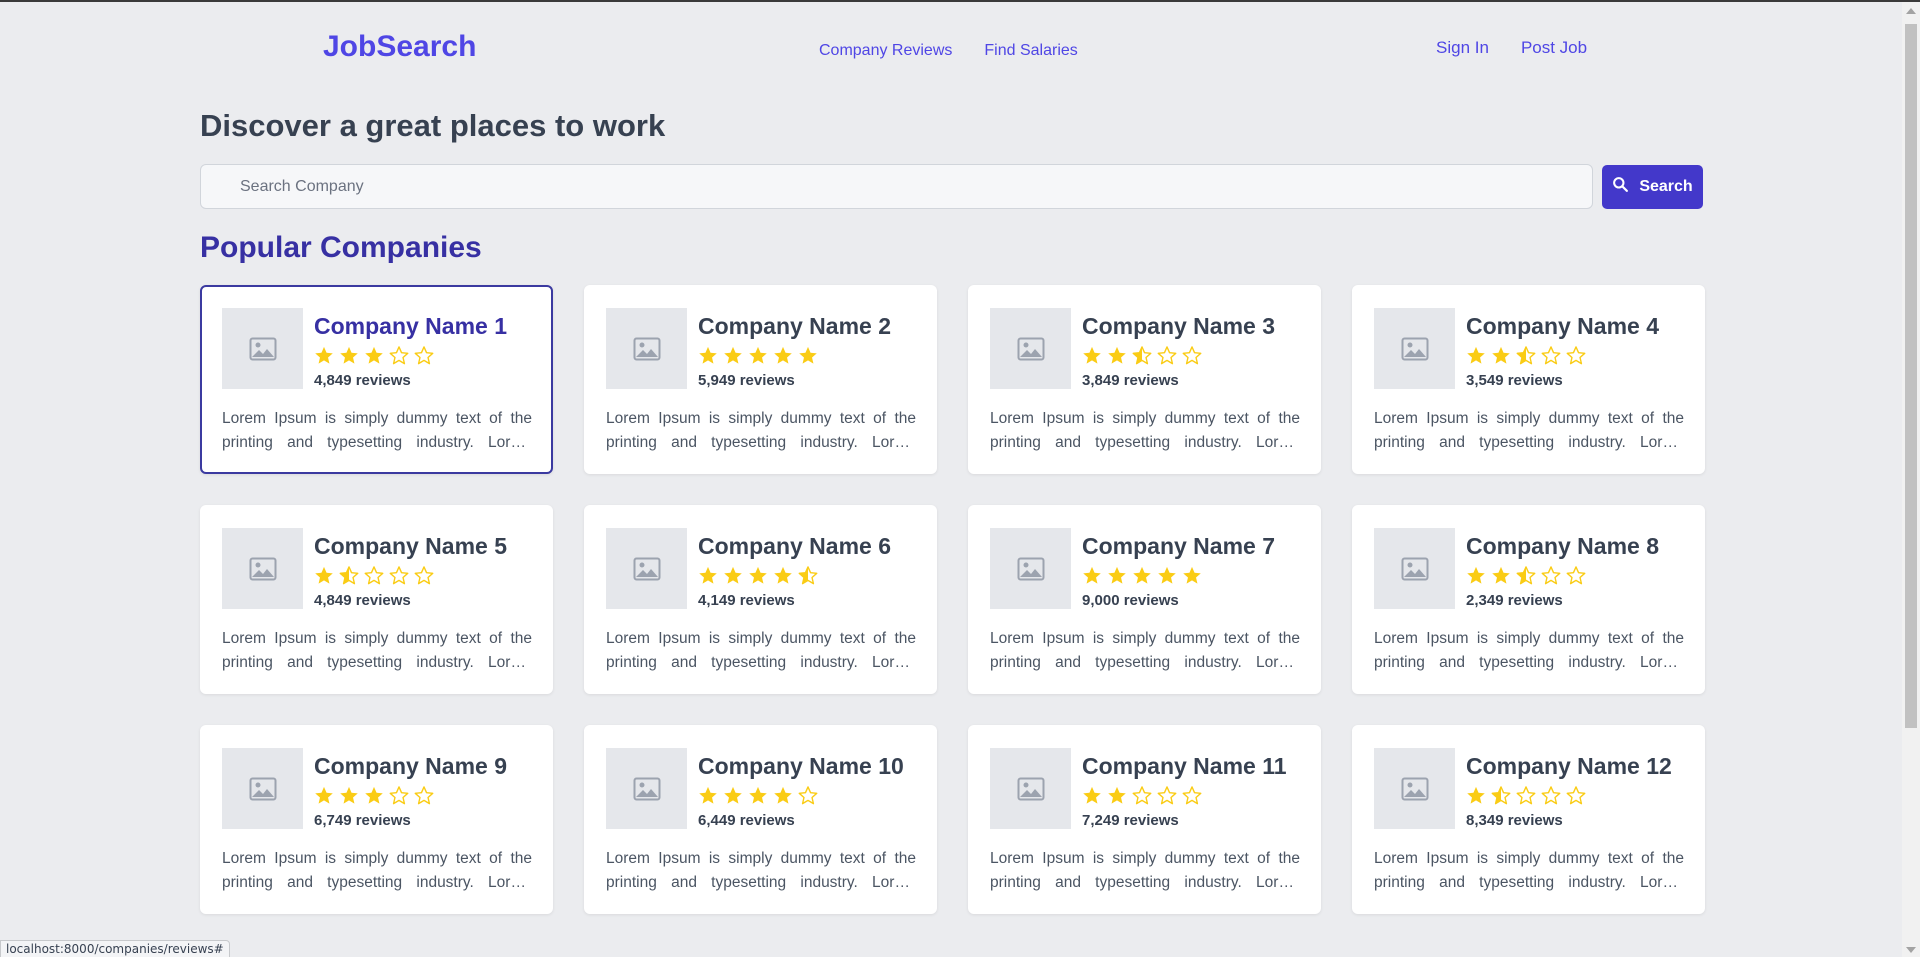  Describe the element at coordinates (1130, 600) in the screenshot. I see `review-count: 9,000 reviews` at that location.